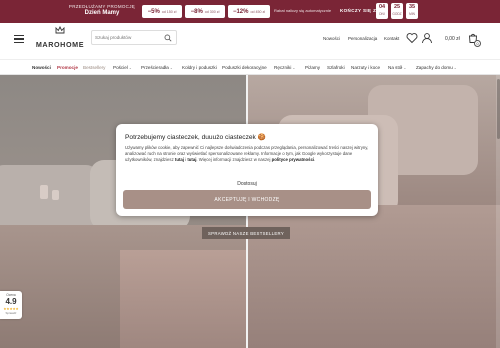  What do you see at coordinates (247, 199) in the screenshot?
I see `accept-cookies-button: AKCEPTUJĘ I WCHODZĘ` at bounding box center [247, 199].